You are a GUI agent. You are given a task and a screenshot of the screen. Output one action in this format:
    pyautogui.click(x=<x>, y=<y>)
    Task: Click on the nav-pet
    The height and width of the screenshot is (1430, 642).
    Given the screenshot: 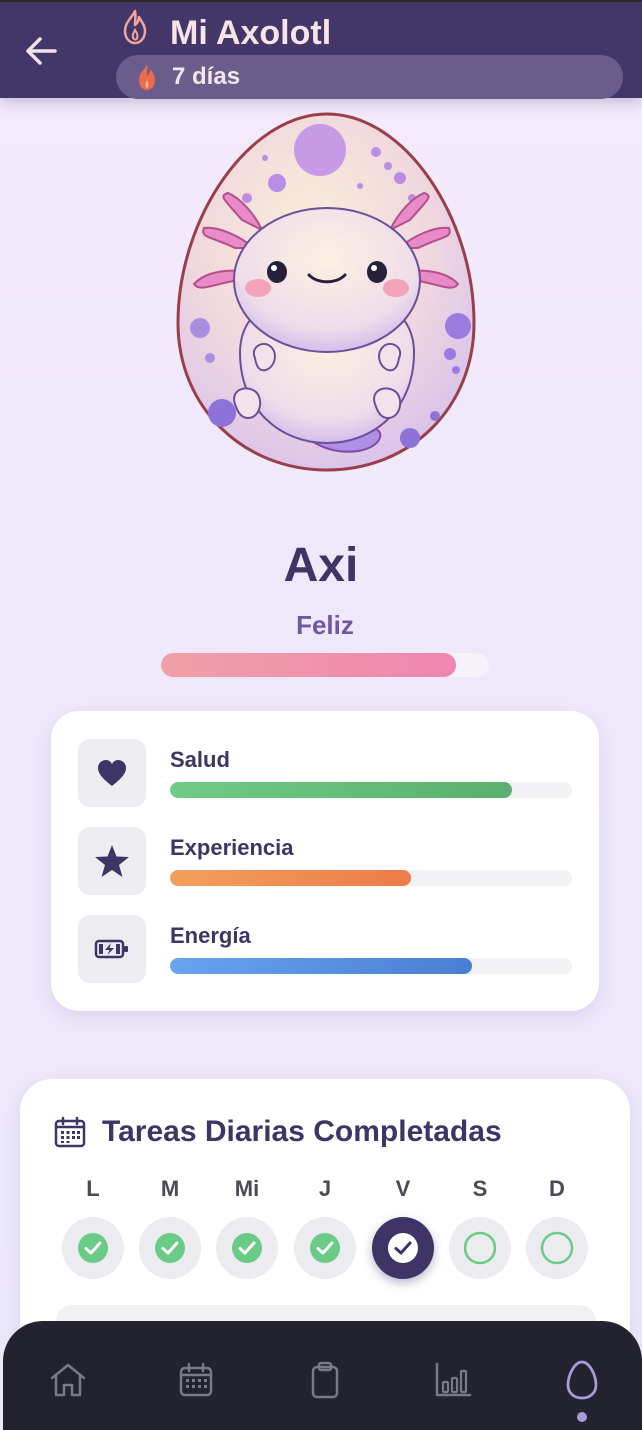 What is the action you would take?
    pyautogui.click(x=582, y=1380)
    